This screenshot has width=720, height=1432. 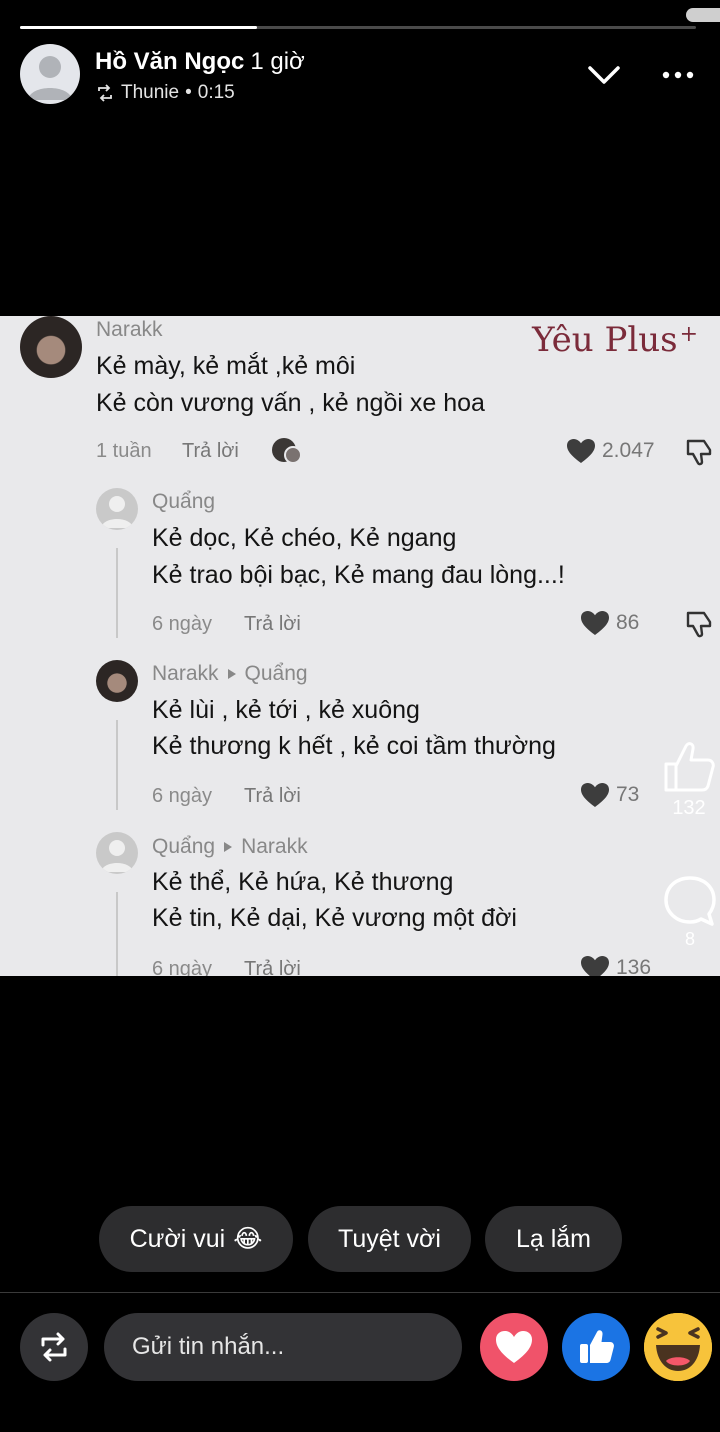 I want to click on laughing-emoji-icon: 😂, so click(x=248, y=1239).